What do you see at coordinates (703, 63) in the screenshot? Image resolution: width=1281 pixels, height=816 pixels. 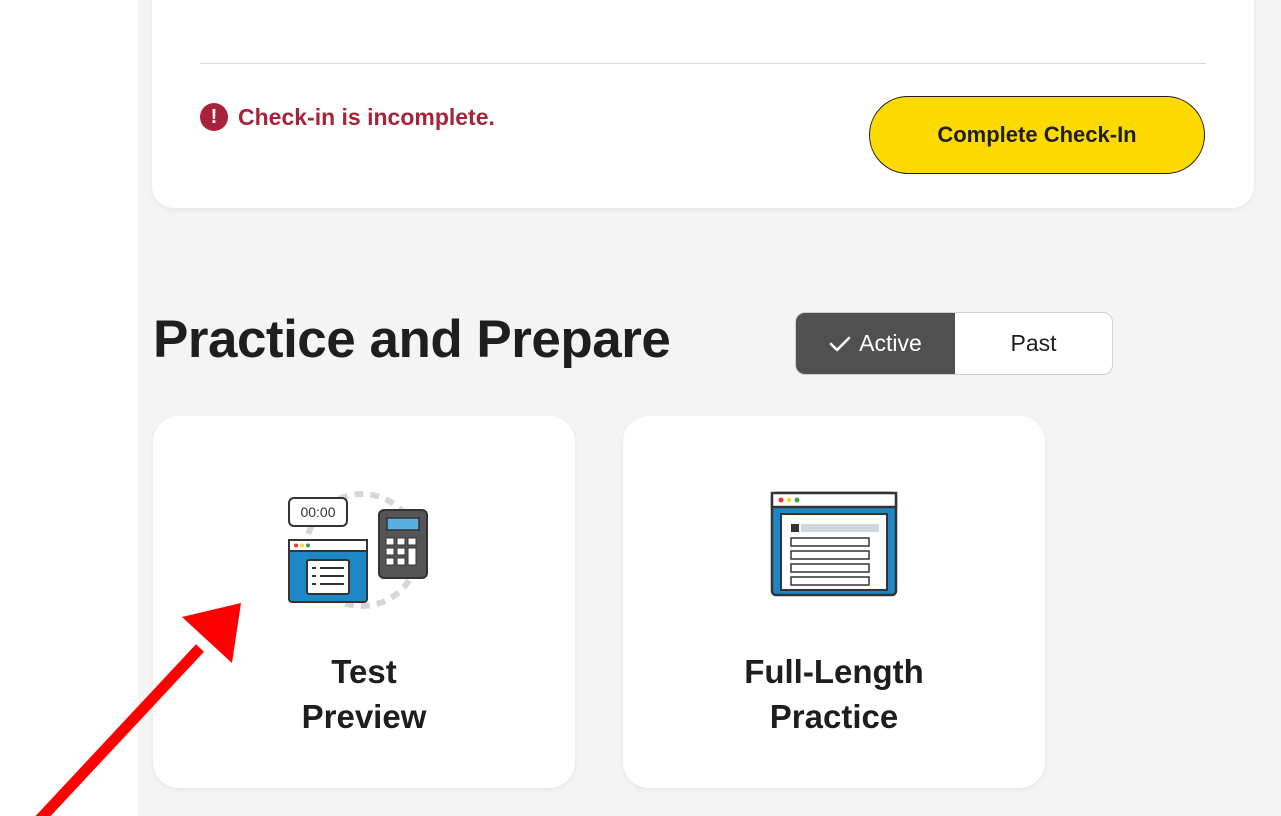 I see `divider` at bounding box center [703, 63].